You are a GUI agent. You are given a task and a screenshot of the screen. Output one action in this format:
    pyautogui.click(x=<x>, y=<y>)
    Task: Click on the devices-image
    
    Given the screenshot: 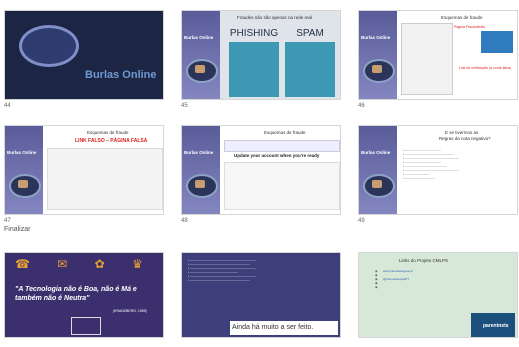 What is the action you would take?
    pyautogui.click(x=86, y=326)
    